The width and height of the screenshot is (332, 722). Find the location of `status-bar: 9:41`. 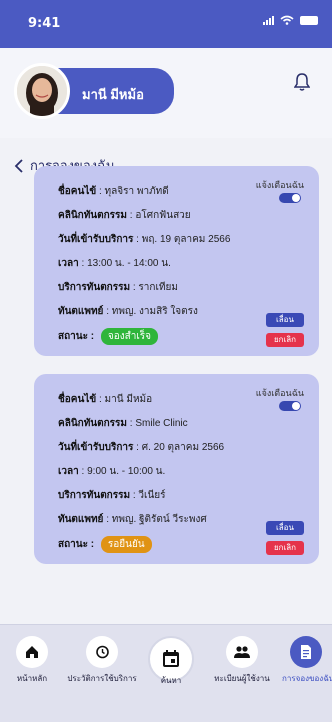

status-bar: 9:41 is located at coordinates (166, 24).